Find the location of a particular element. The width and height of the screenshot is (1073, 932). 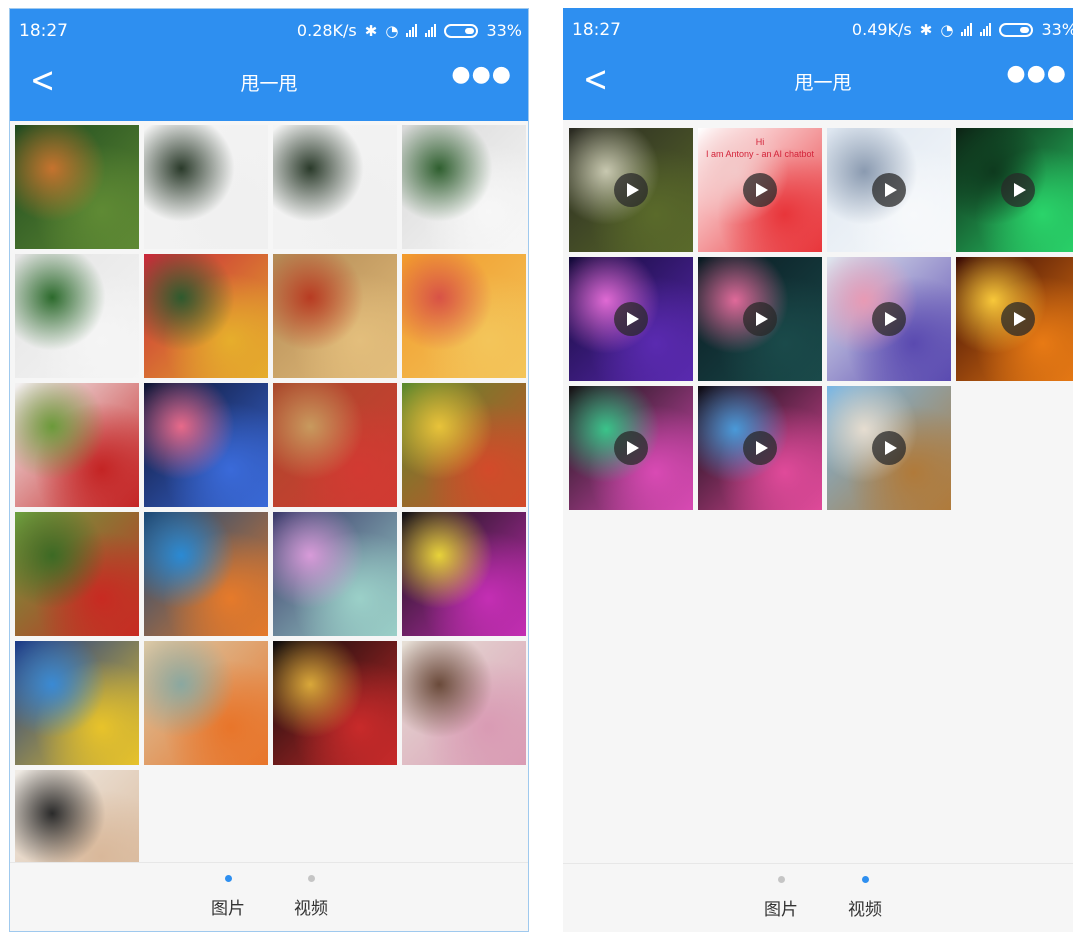

photo-vegetables is located at coordinates (464, 445).